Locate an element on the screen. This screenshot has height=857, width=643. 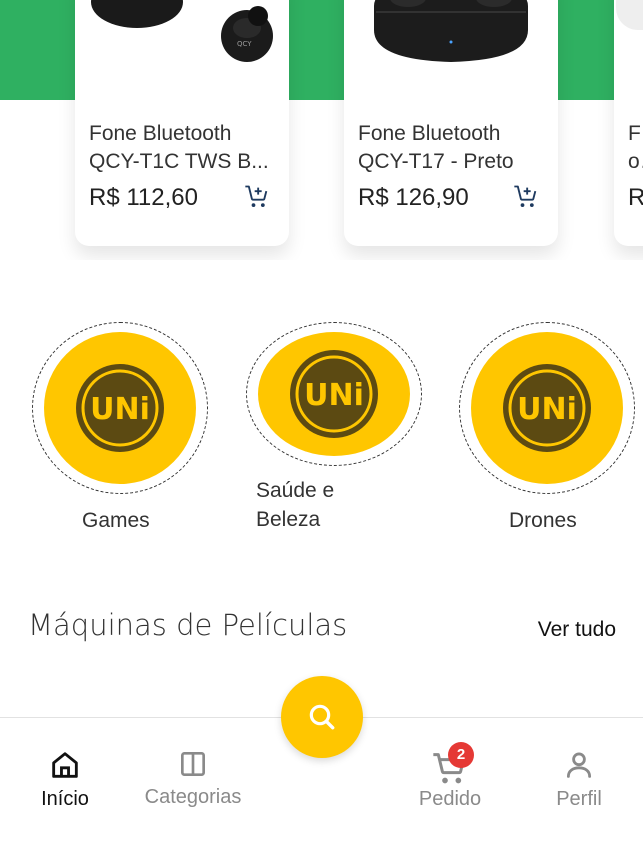
product-card: Fo JB R is located at coordinates (628, 123).